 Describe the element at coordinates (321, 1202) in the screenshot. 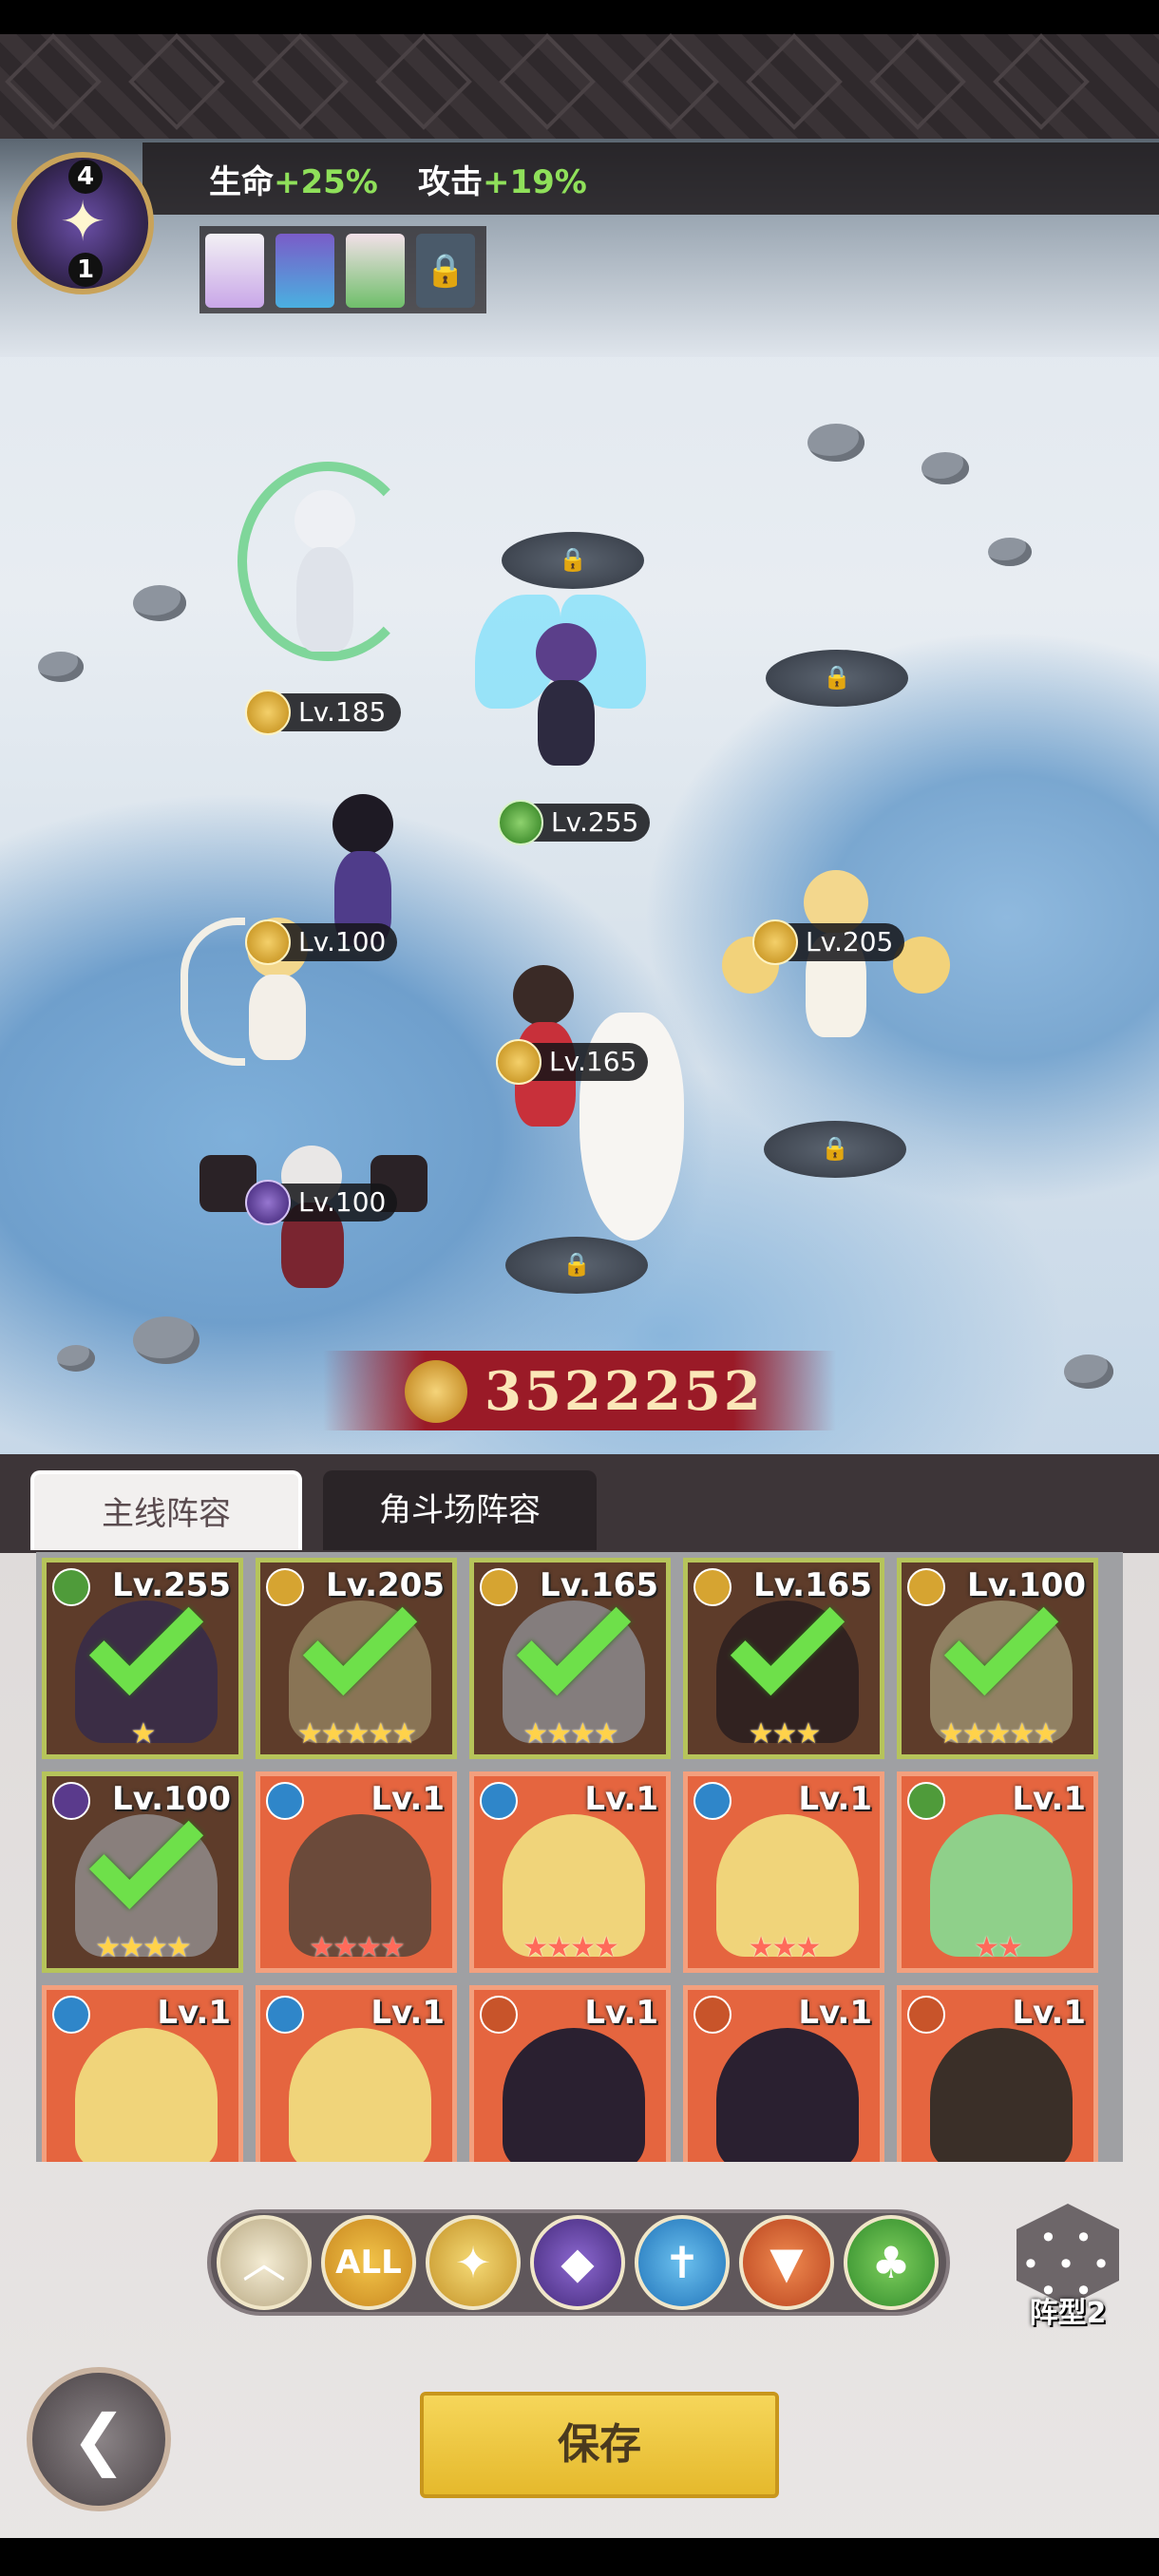

I see `hero-level-badge: Lv.100` at that location.